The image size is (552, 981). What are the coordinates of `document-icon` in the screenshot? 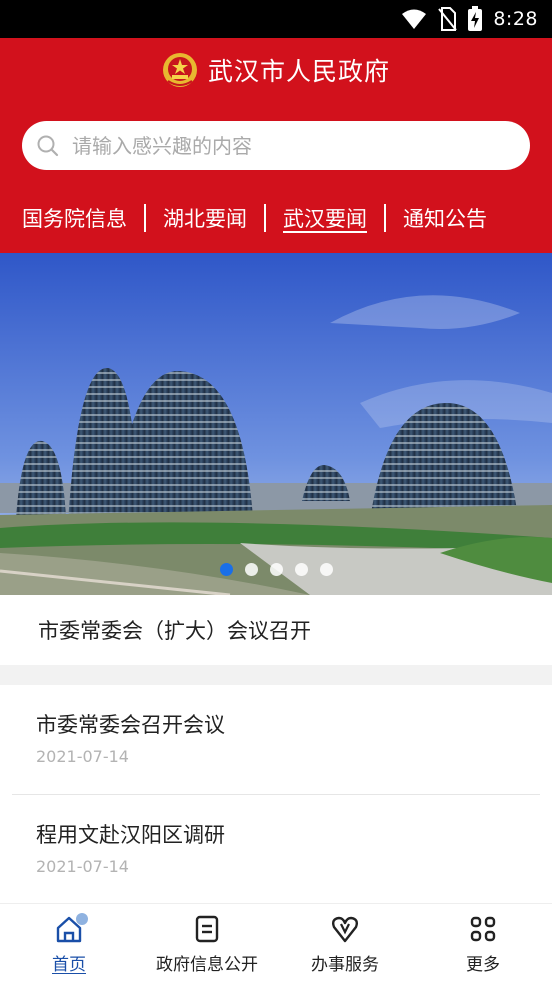 It's located at (207, 929).